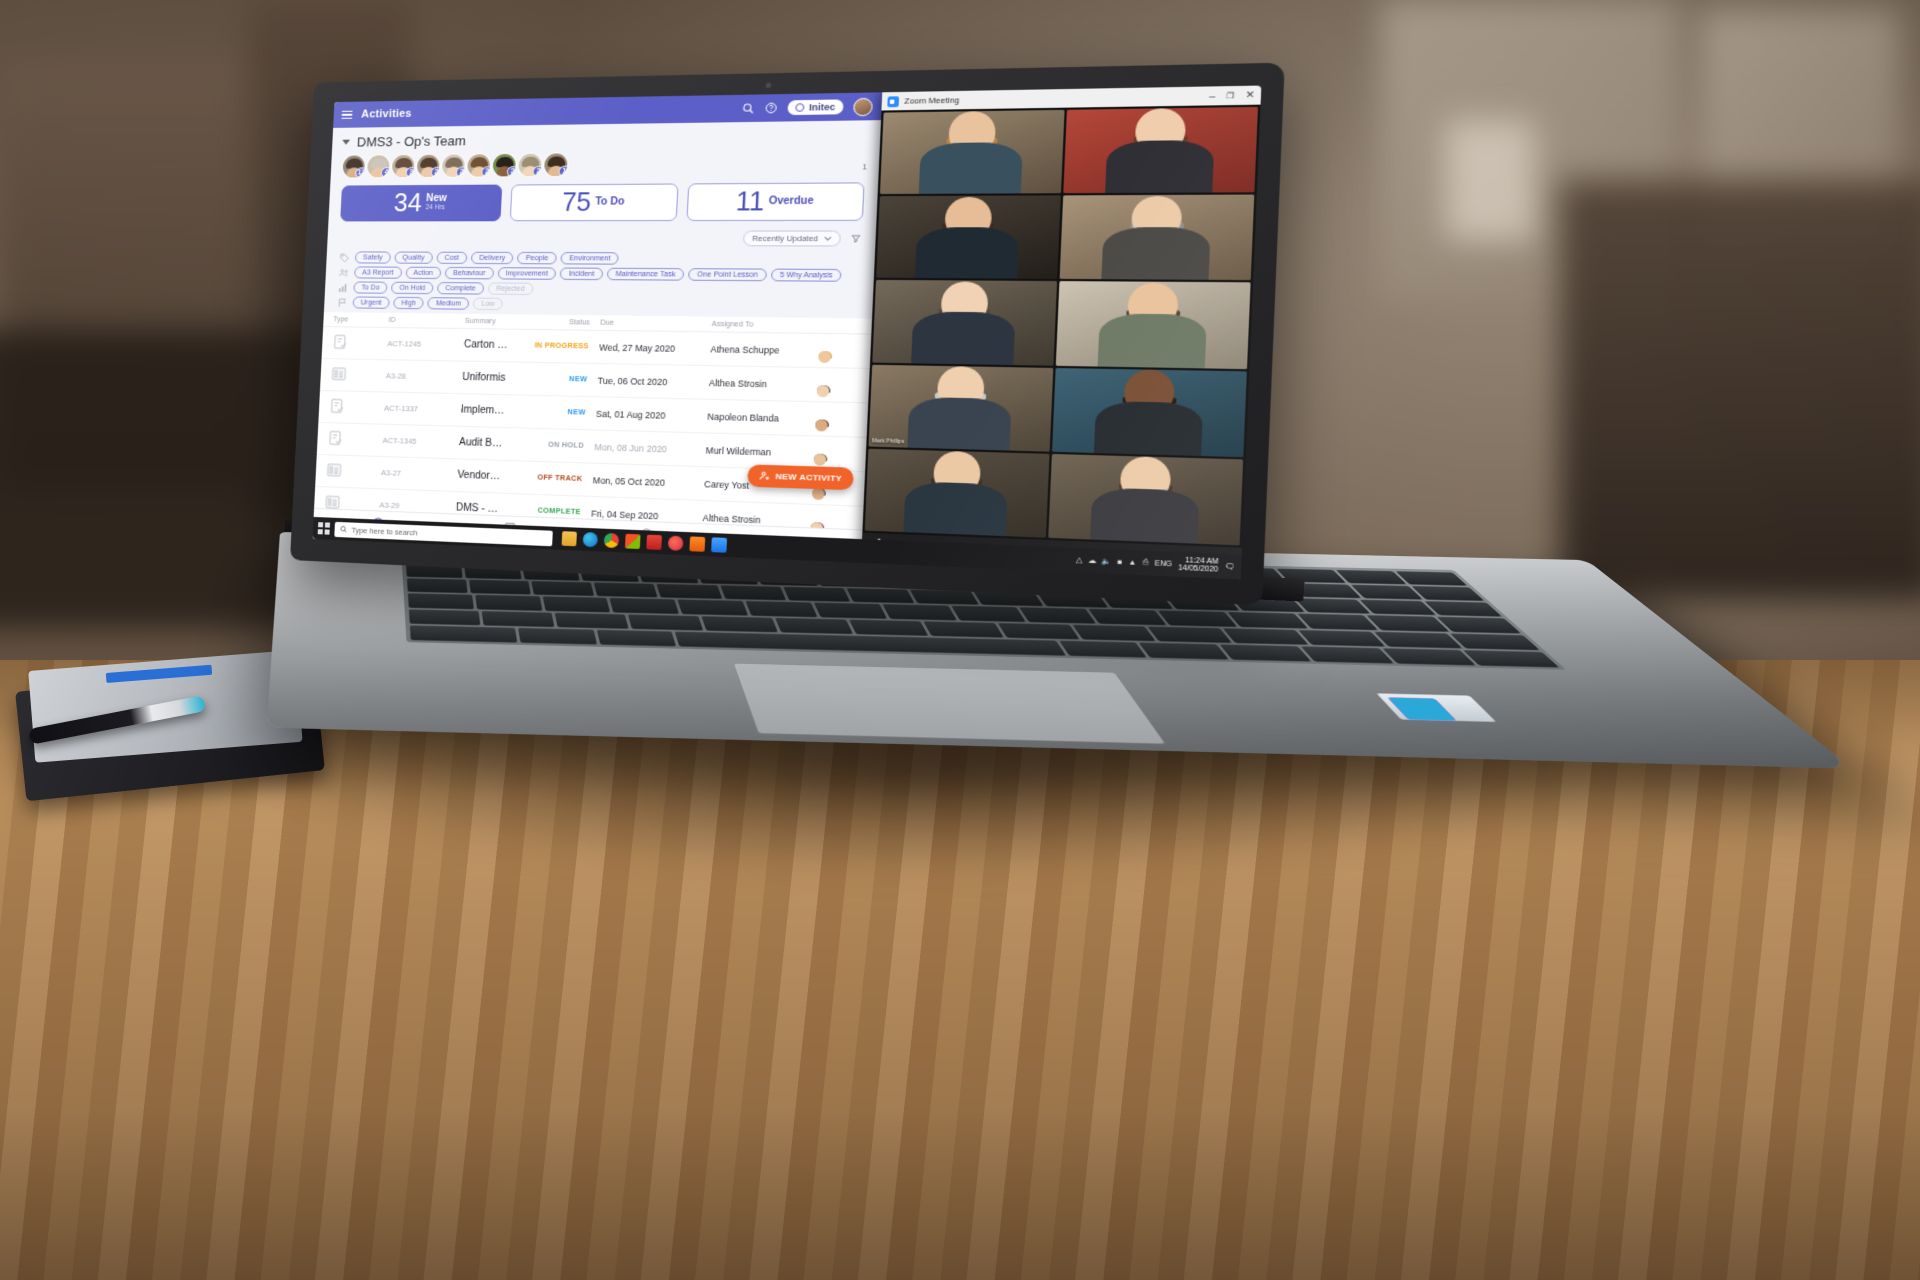 The image size is (1920, 1280). I want to click on member-avatar: 3, so click(403, 166).